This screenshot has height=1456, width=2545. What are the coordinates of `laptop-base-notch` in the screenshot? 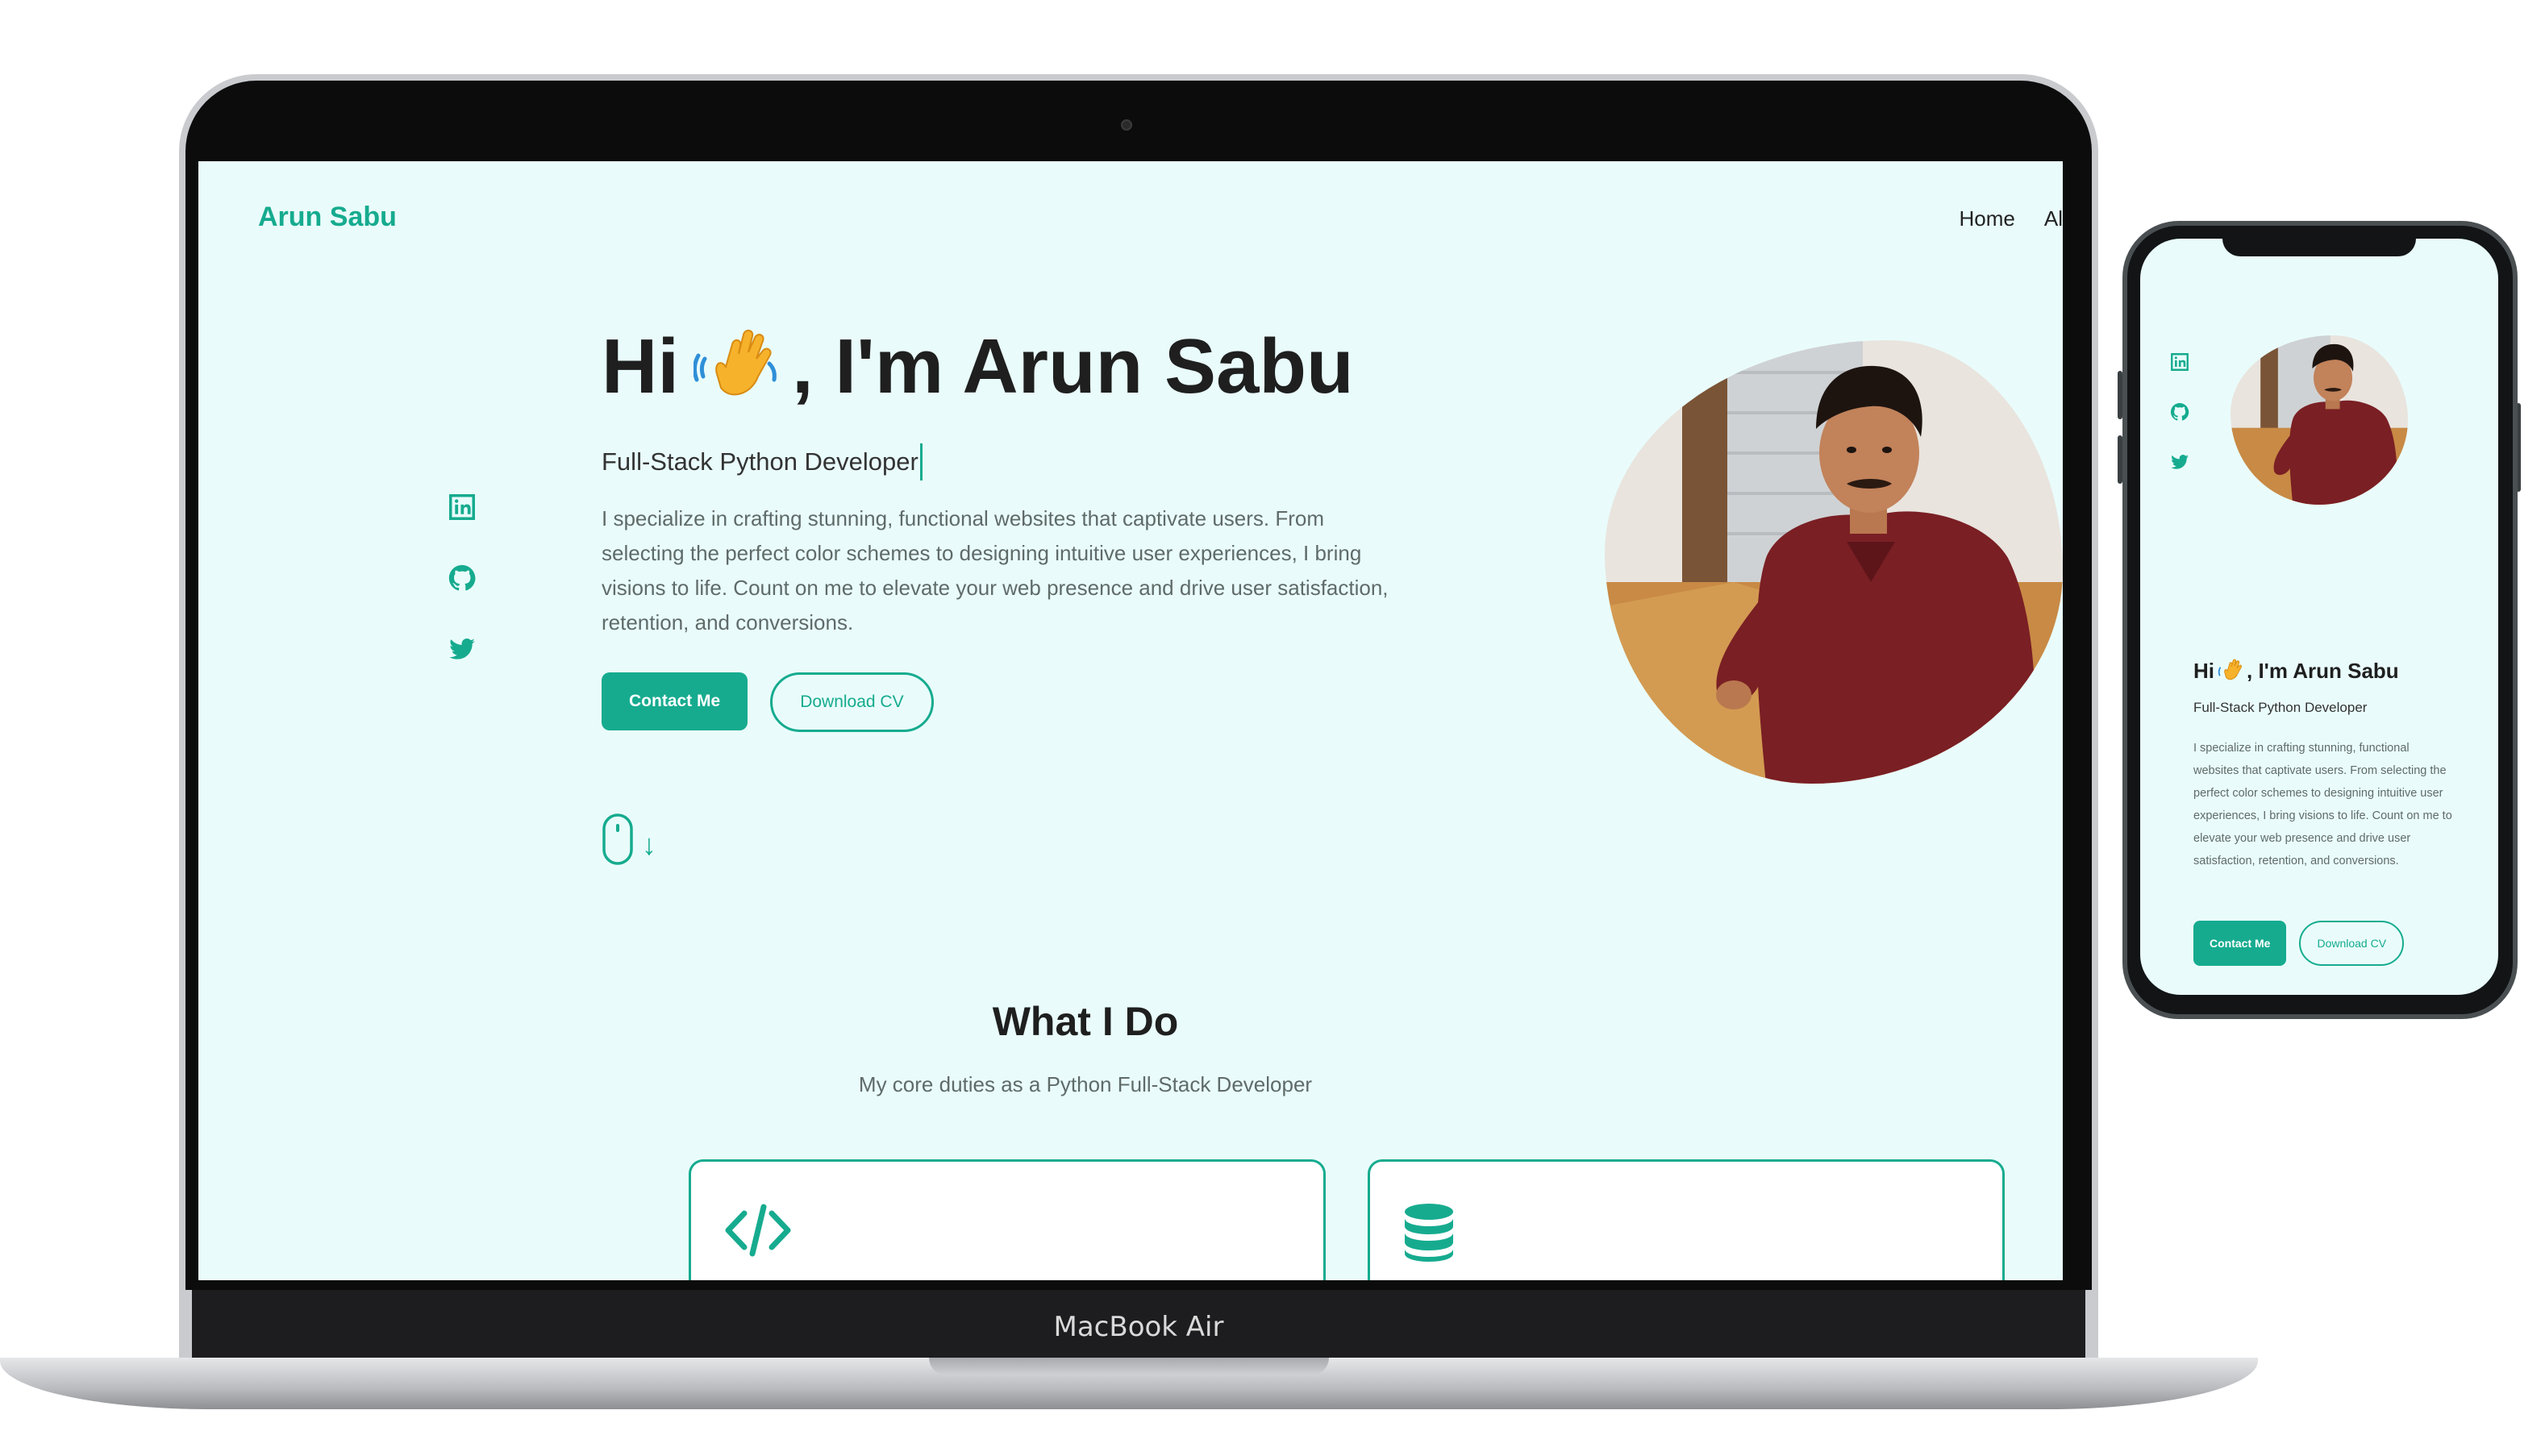 It's located at (1129, 1366).